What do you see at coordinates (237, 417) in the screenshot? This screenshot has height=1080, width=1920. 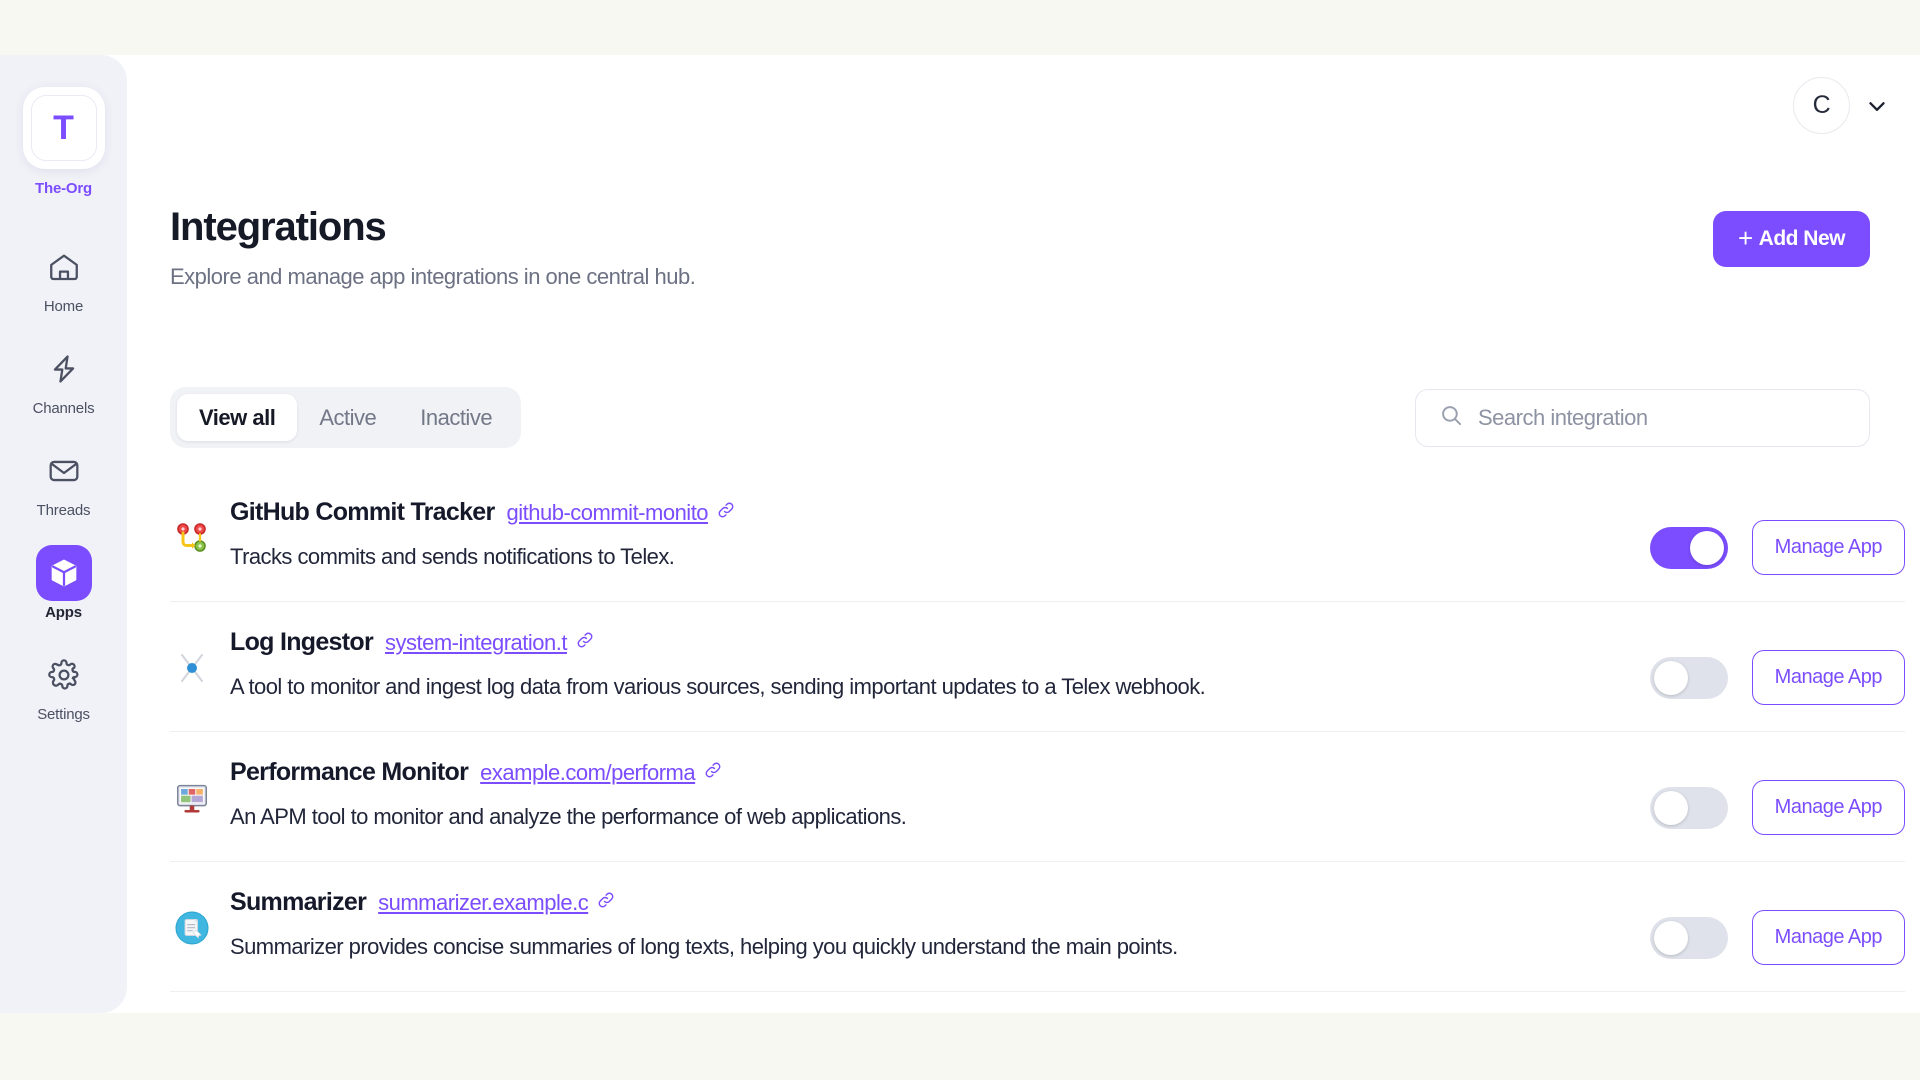 I see `tab-view-all: View all` at bounding box center [237, 417].